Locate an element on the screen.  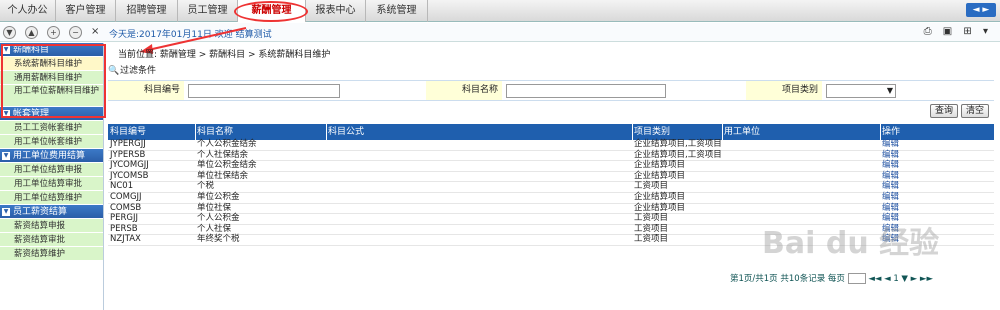
sidebar-item-unit-approve: 用工单位结算审批 is located at coordinates (51, 184).